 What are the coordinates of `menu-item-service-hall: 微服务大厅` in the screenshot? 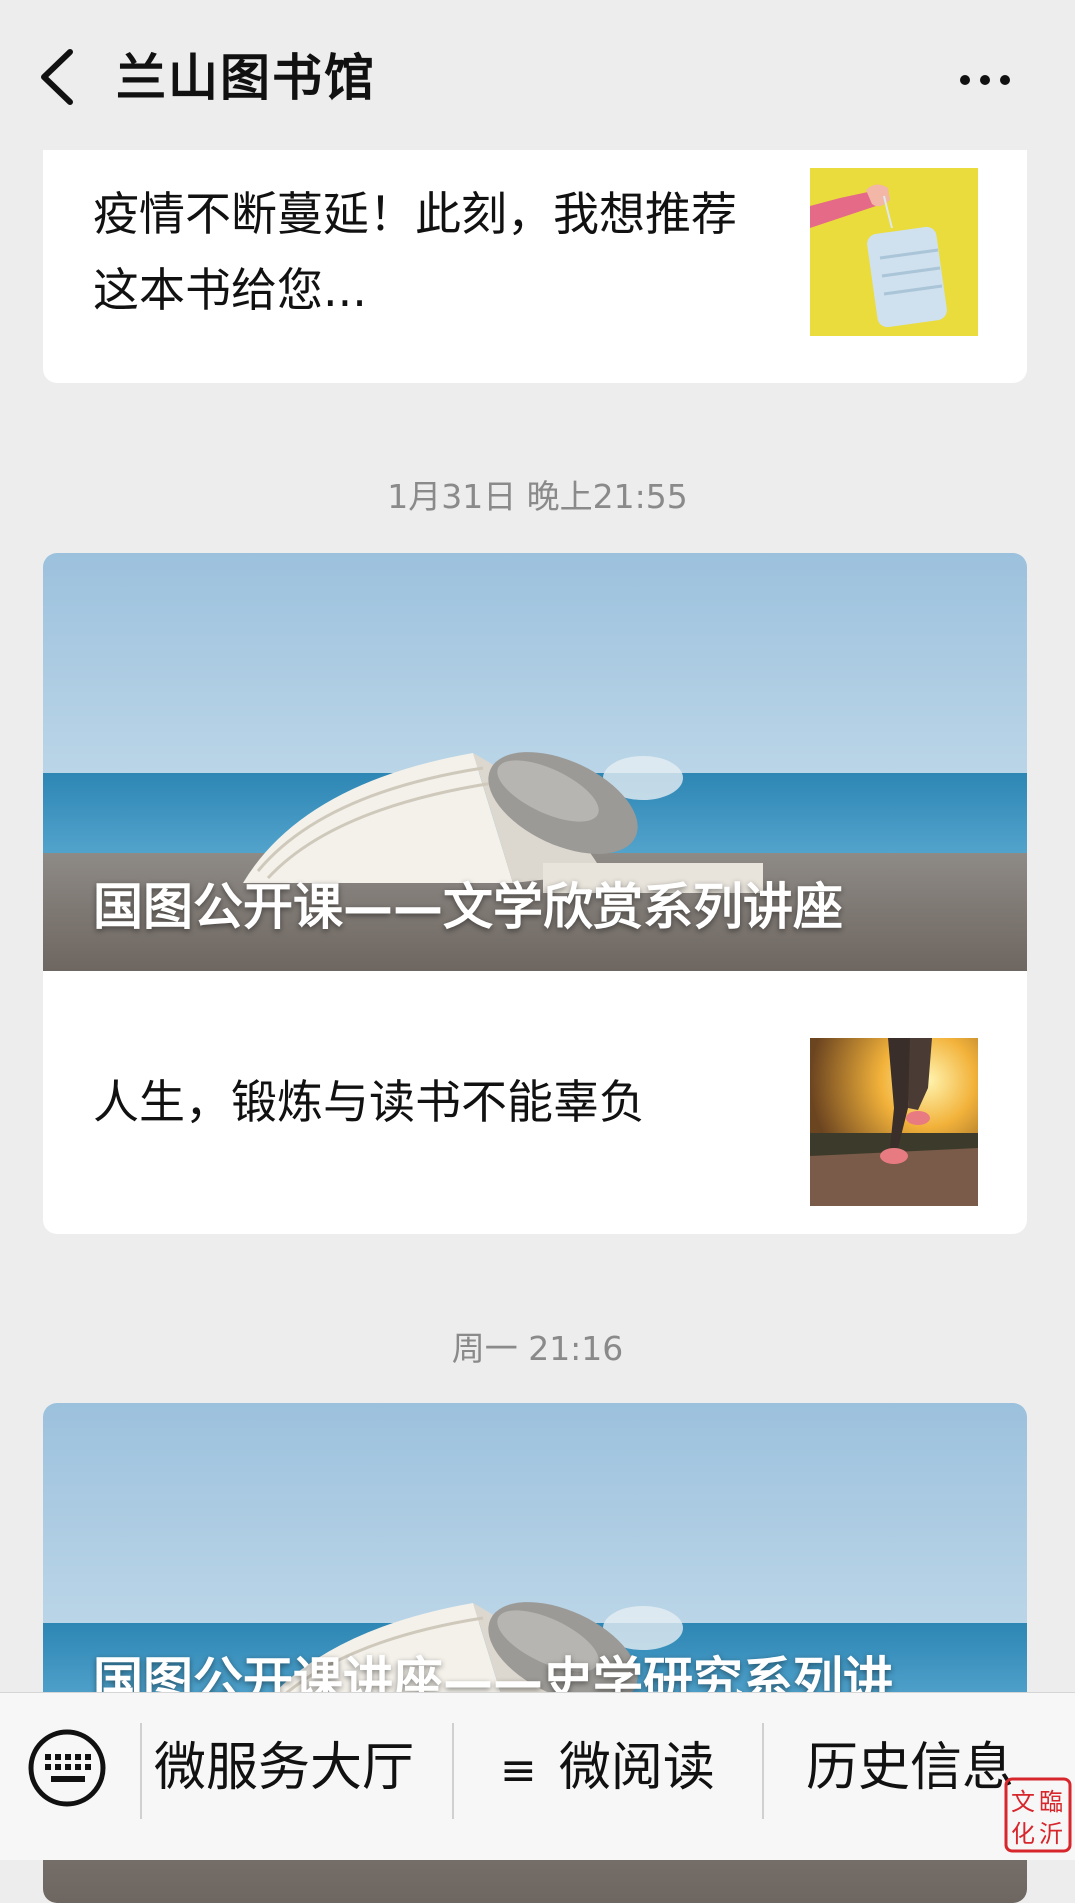 It's located at (299, 1768).